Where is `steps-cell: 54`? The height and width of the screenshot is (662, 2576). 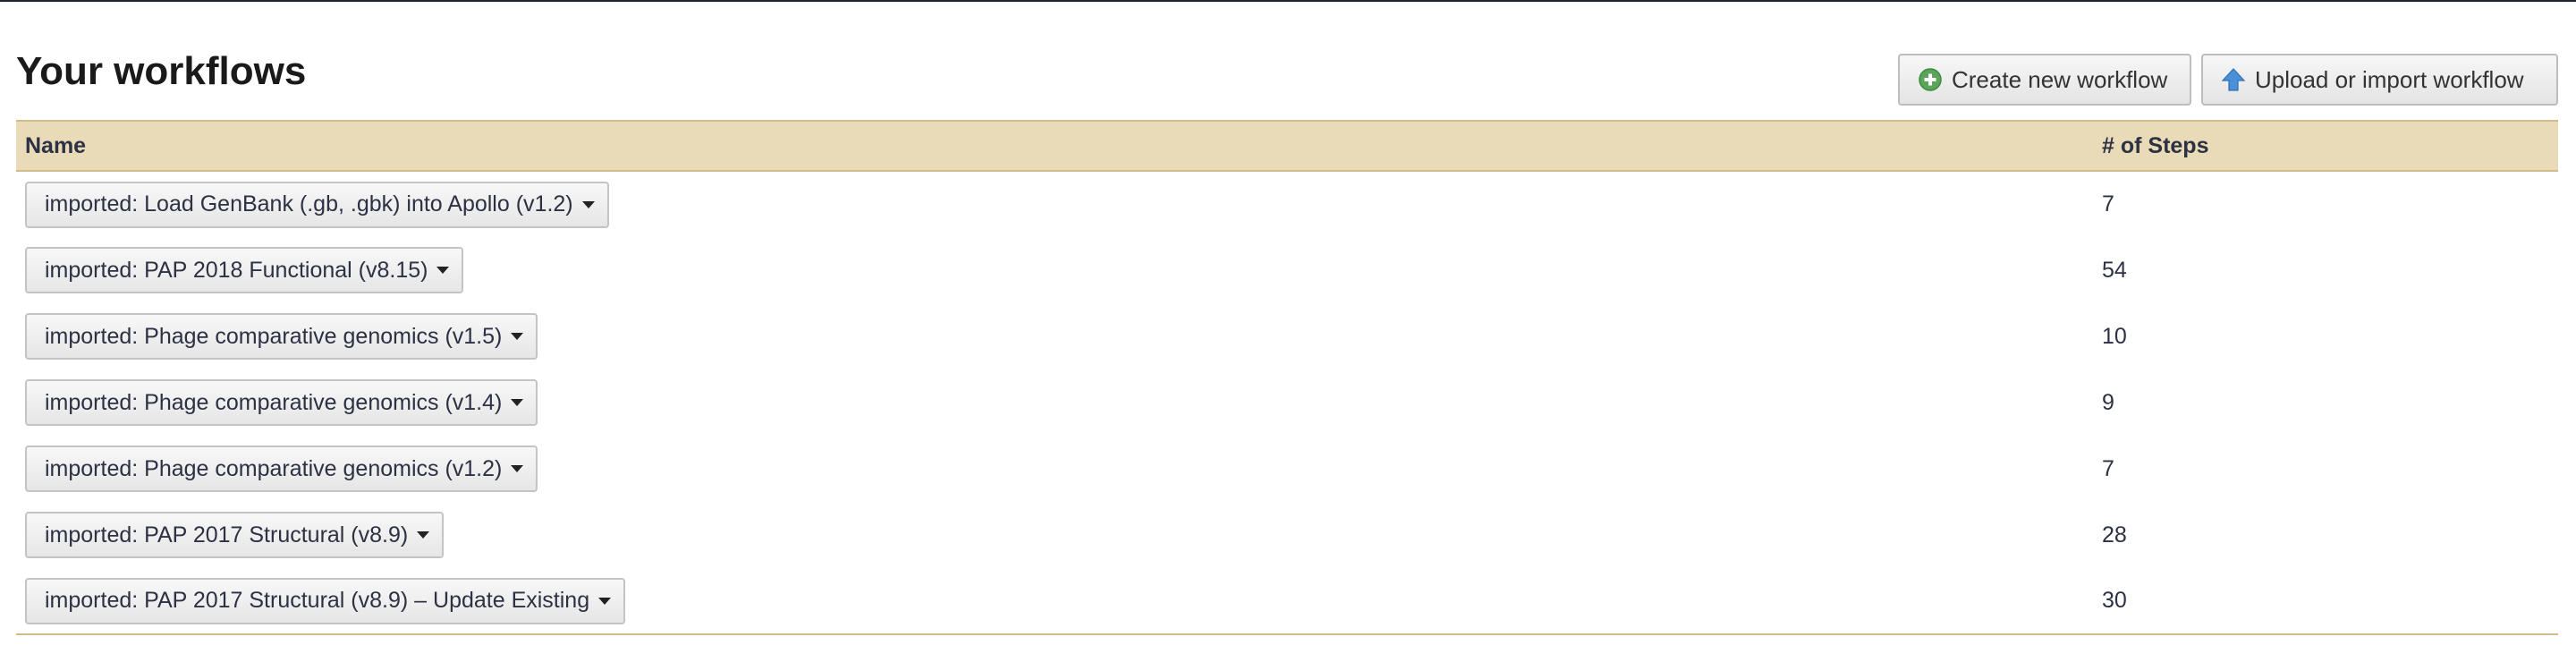
steps-cell: 54 is located at coordinates (2325, 270).